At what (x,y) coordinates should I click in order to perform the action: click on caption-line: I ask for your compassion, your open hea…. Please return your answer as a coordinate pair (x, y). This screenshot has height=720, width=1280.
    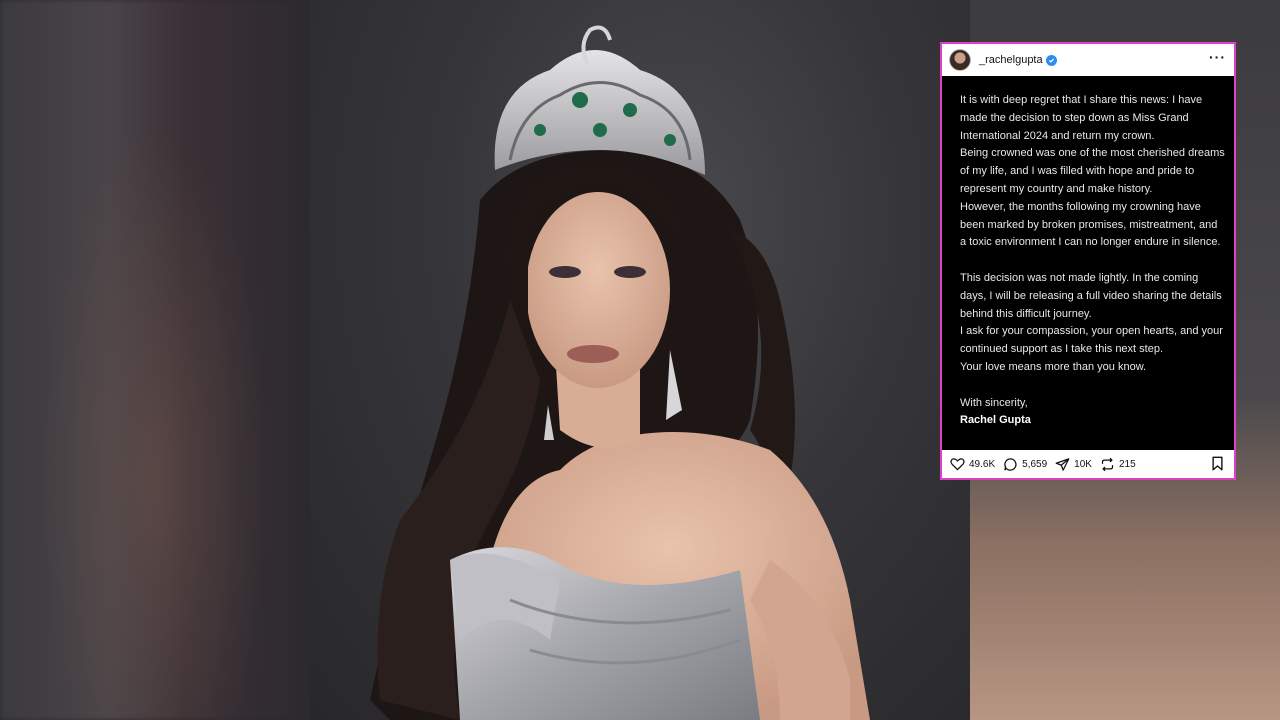
    Looking at the image, I should click on (1091, 340).